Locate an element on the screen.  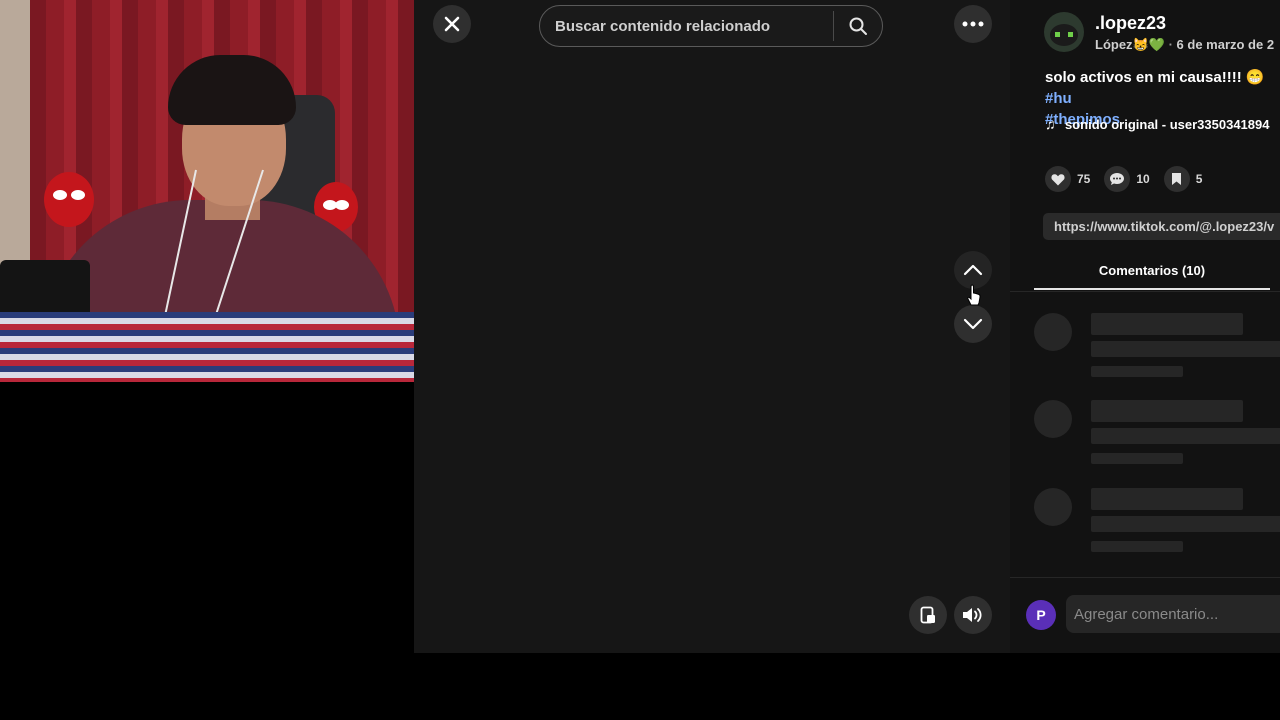
search-icon is located at coordinates (858, 26).